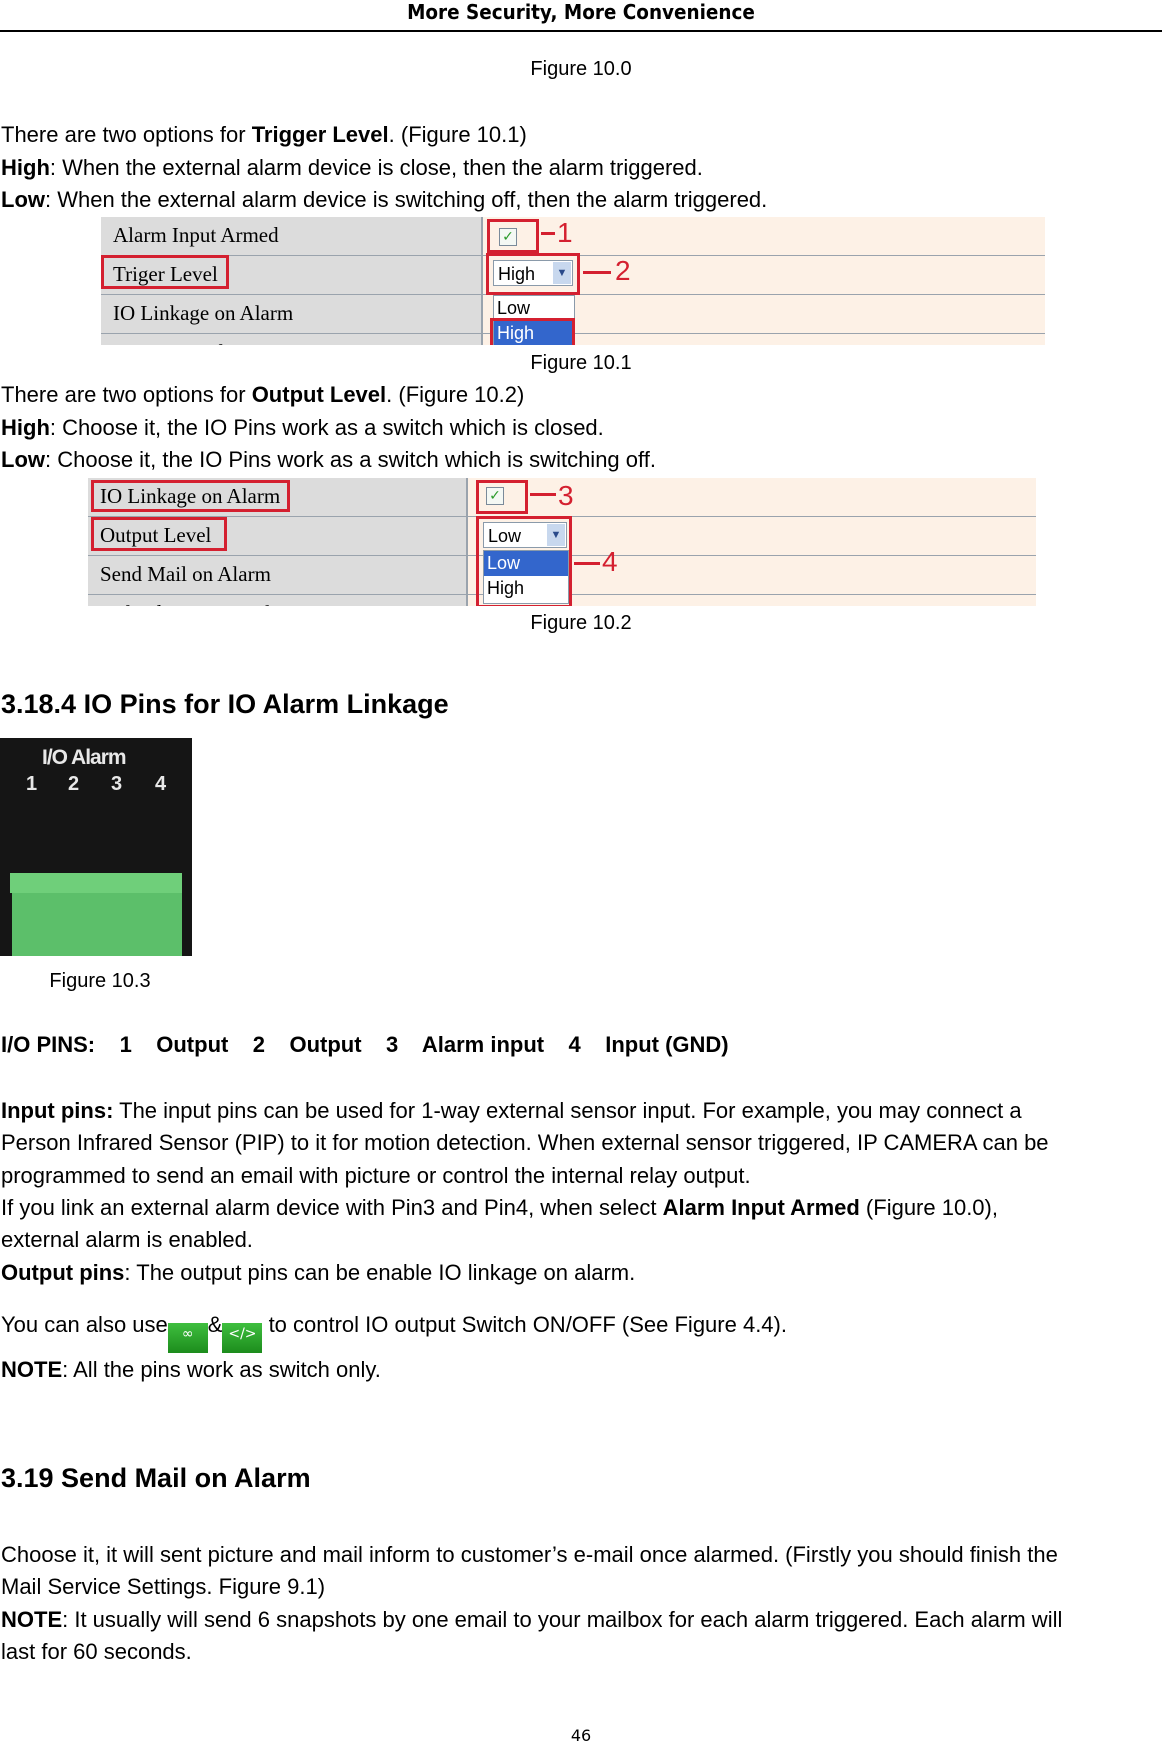  What do you see at coordinates (96, 883) in the screenshot?
I see `terminal-block-top` at bounding box center [96, 883].